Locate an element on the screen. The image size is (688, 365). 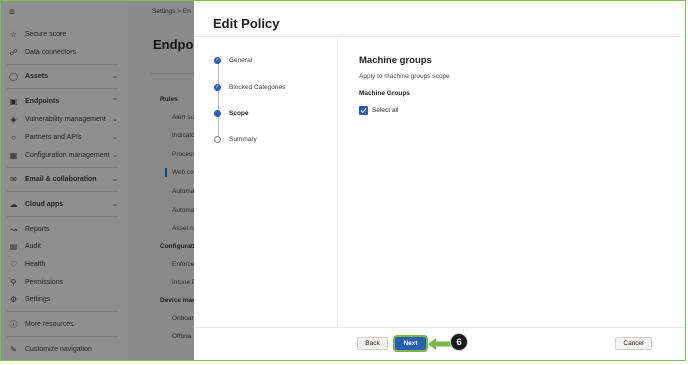
rules-item: Asset ru is located at coordinates (184, 228).